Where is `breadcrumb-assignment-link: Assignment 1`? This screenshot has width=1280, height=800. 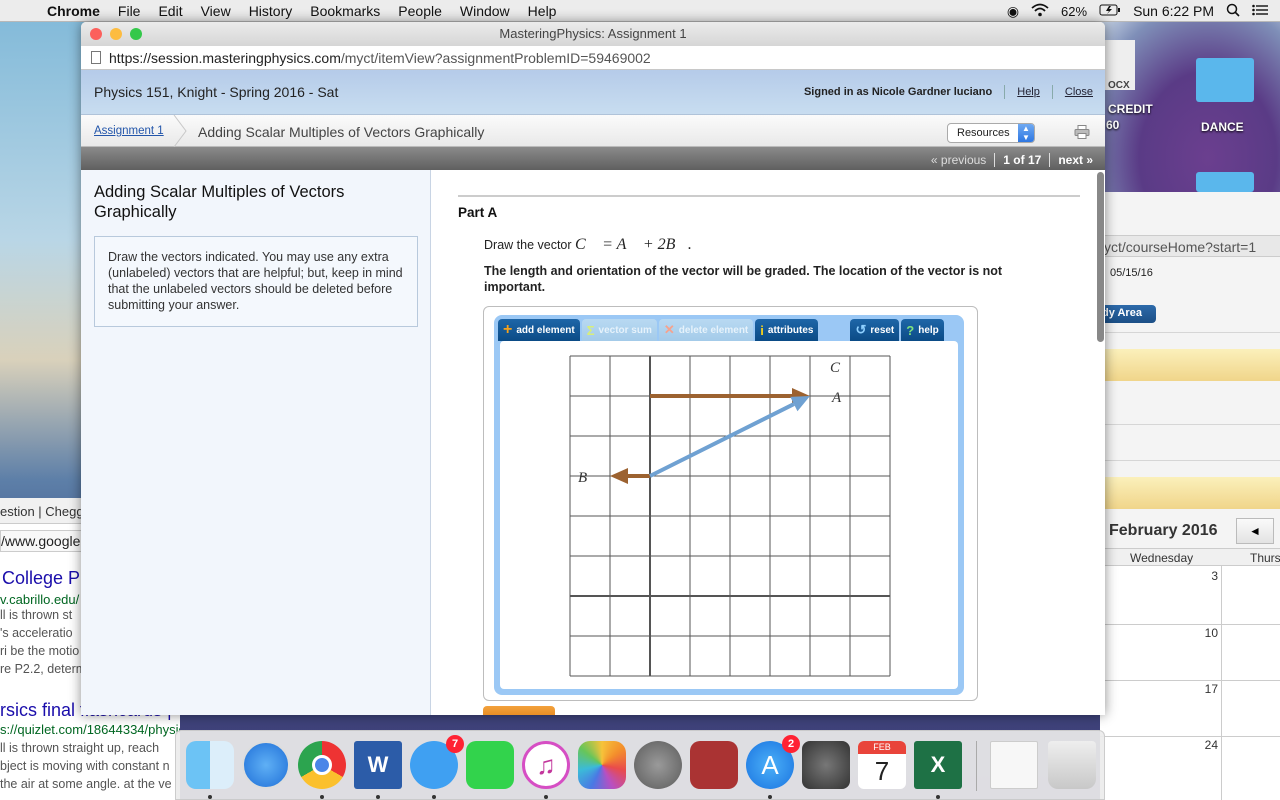
breadcrumb-assignment-link: Assignment 1 is located at coordinates (129, 131).